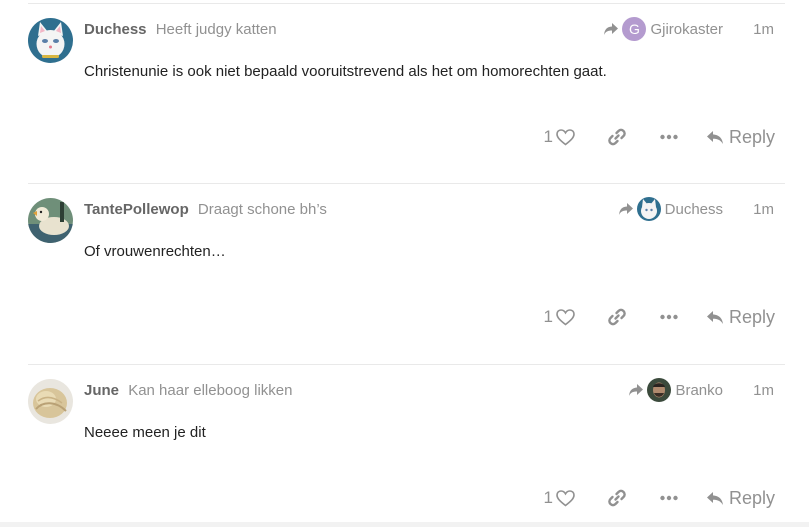  I want to click on reply-to-avatar: G, so click(634, 29).